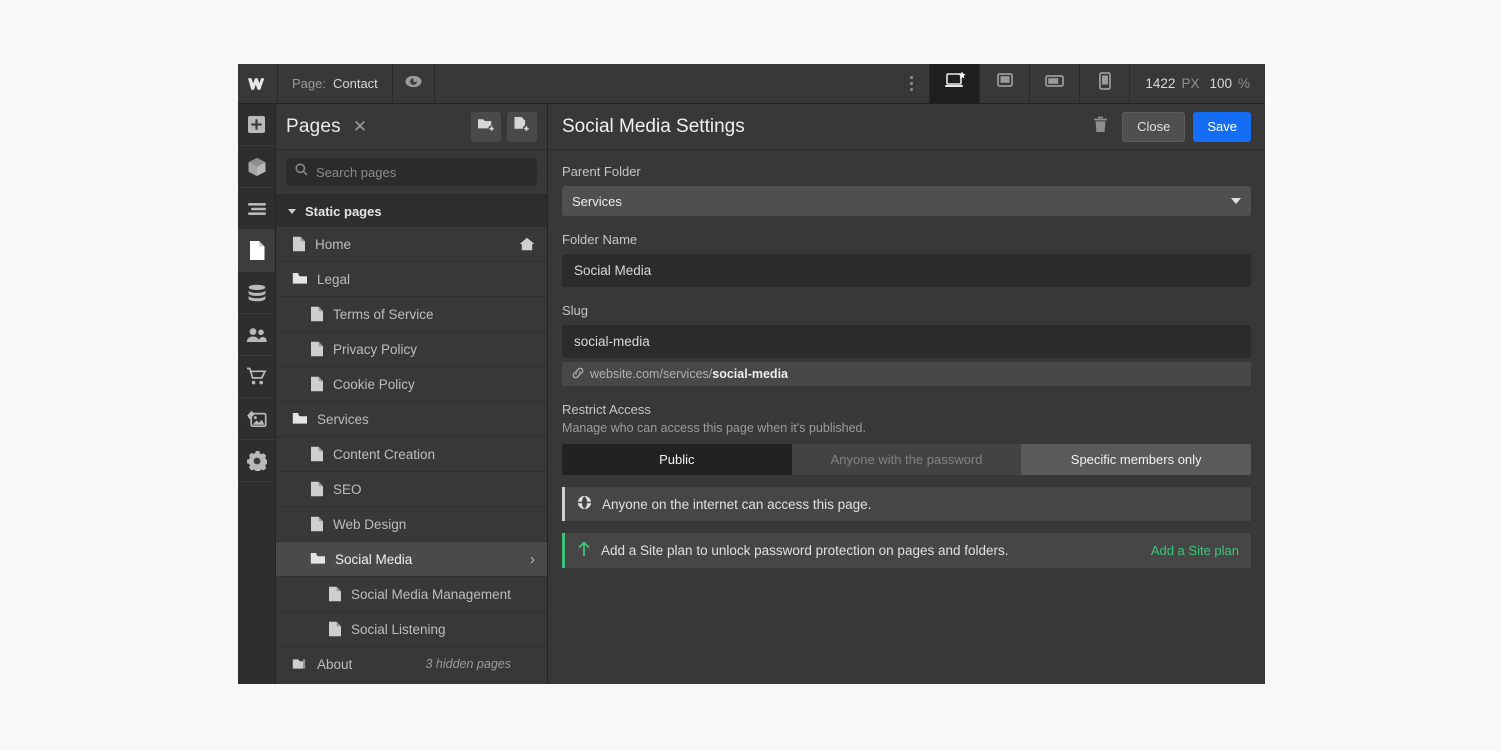  I want to click on slug-input: social-media, so click(906, 341).